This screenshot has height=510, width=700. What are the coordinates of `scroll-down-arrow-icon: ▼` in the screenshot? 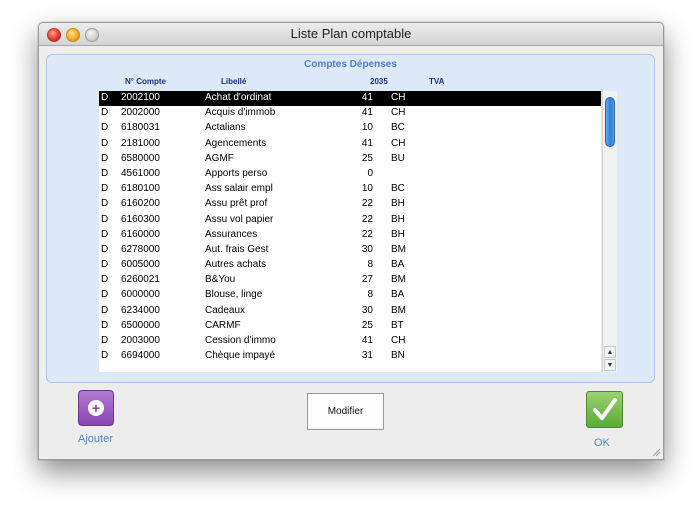 It's located at (610, 365).